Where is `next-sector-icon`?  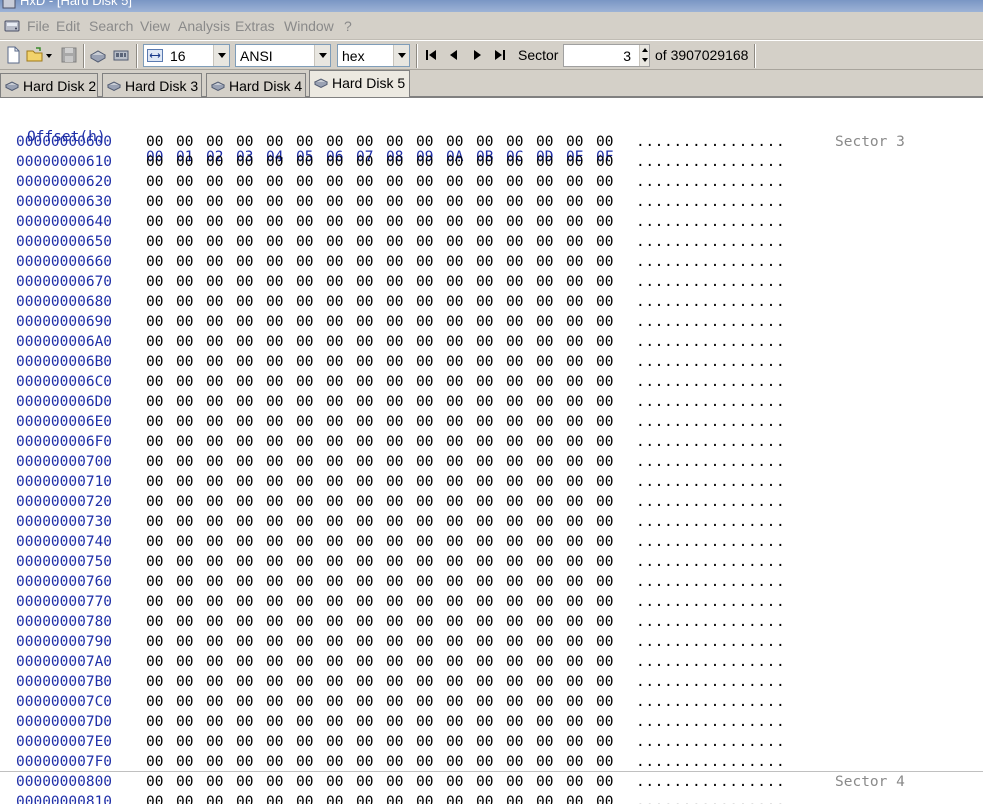
next-sector-icon is located at coordinates (477, 55).